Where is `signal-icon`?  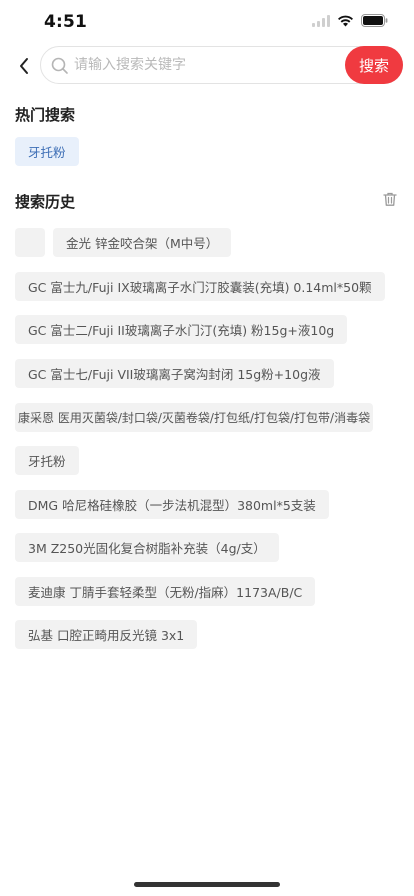 signal-icon is located at coordinates (321, 20).